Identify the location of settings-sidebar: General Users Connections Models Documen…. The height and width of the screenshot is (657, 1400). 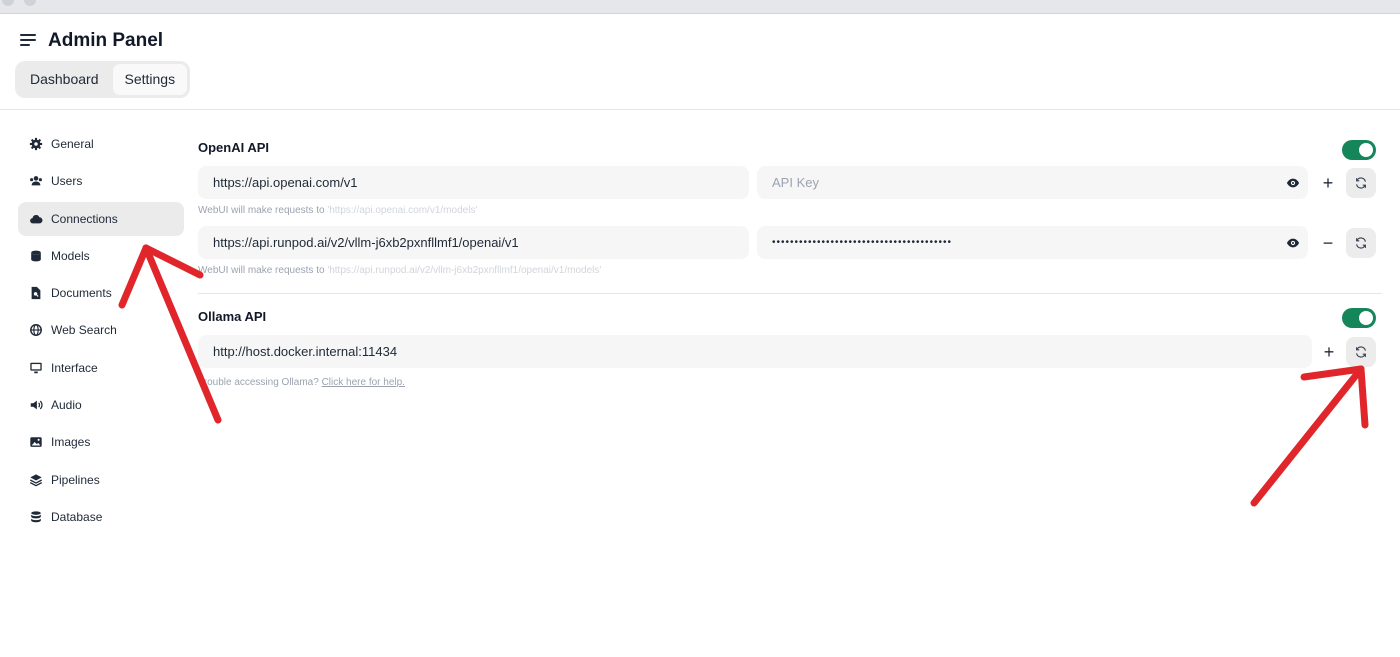
(101, 332).